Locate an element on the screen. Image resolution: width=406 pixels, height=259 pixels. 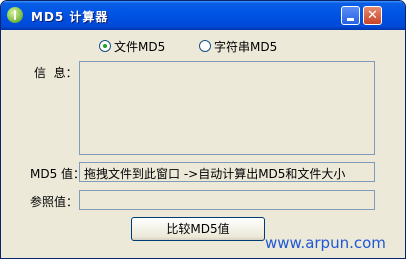
minimize-icon is located at coordinates (350, 19).